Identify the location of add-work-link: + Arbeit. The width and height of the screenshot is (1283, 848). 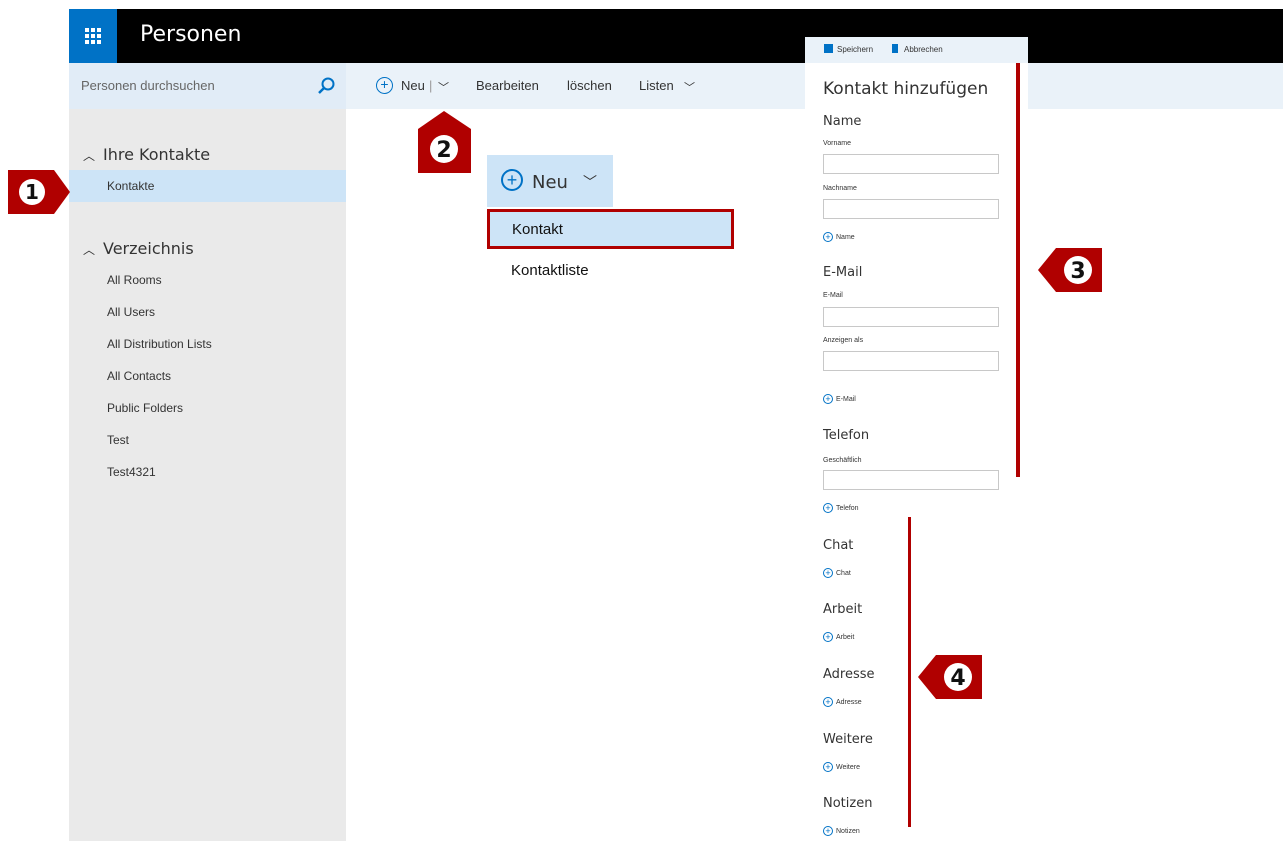
(838, 637).